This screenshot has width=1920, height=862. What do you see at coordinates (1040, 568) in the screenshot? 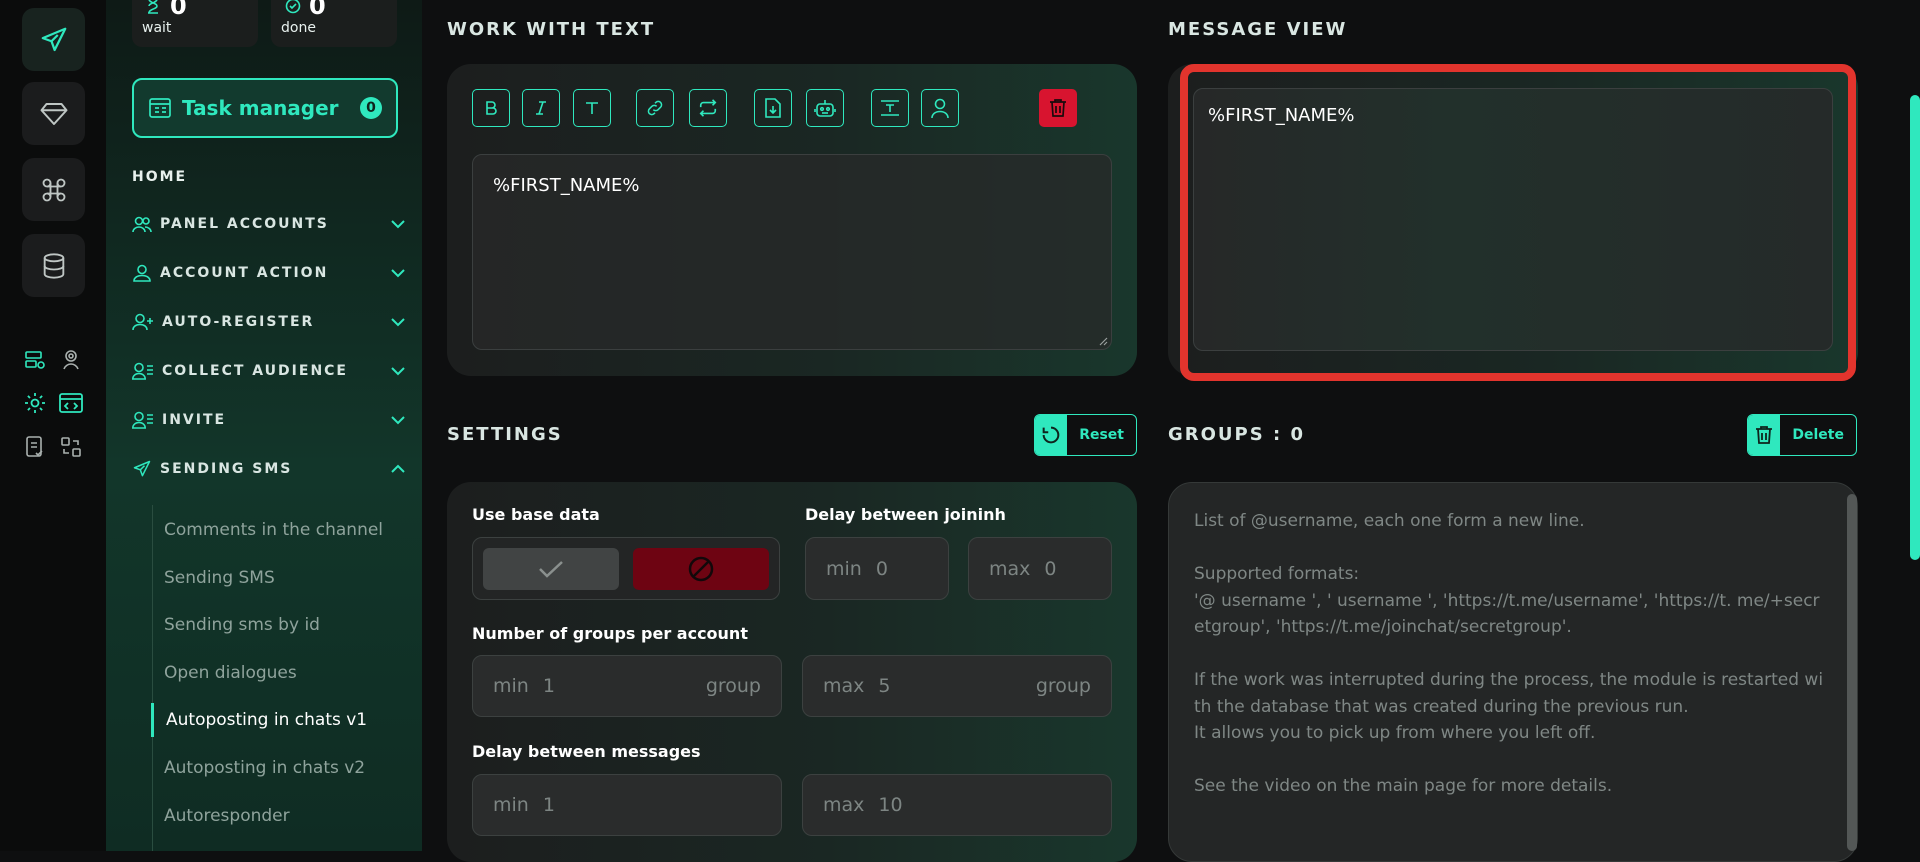
I see `delay-join-max-field: max 0` at bounding box center [1040, 568].